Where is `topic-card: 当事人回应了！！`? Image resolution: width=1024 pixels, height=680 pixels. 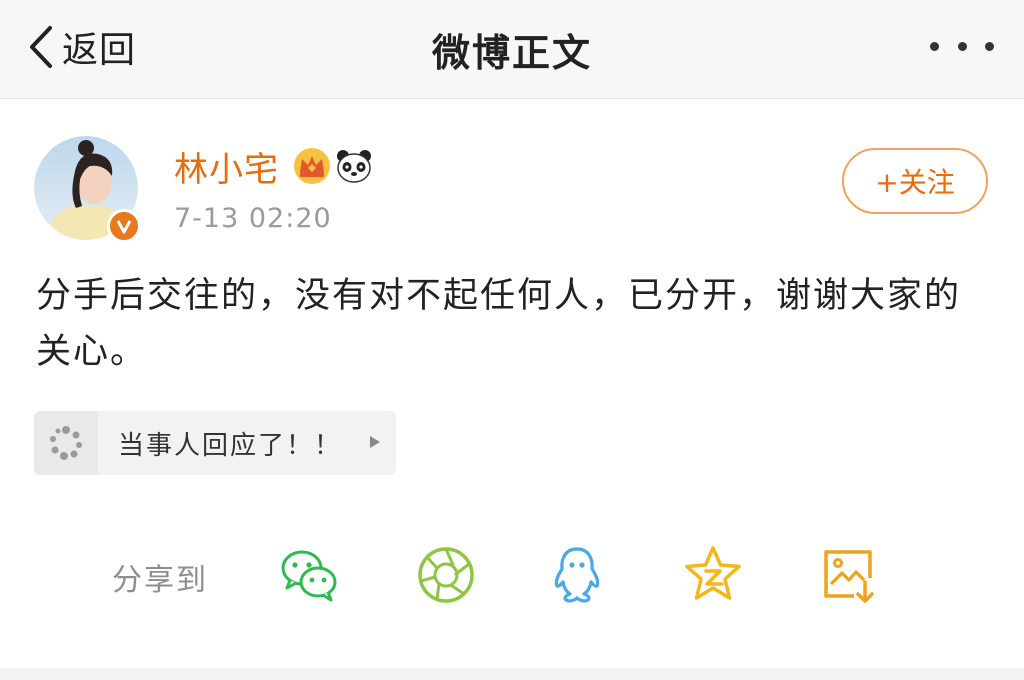
topic-card: 当事人回应了！！ is located at coordinates (215, 443).